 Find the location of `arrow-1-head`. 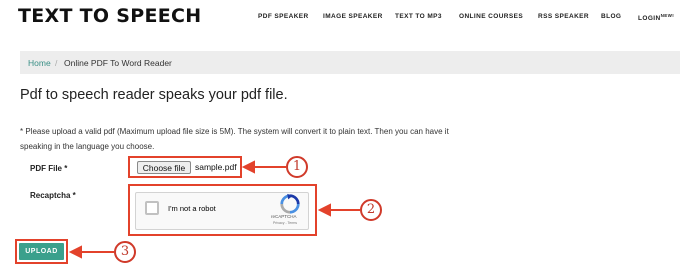

arrow-1-head is located at coordinates (248, 167).